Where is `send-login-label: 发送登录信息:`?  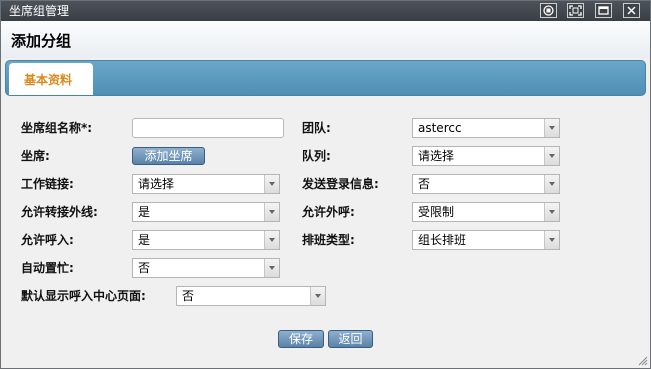
send-login-label: 发送登录信息: is located at coordinates (340, 184).